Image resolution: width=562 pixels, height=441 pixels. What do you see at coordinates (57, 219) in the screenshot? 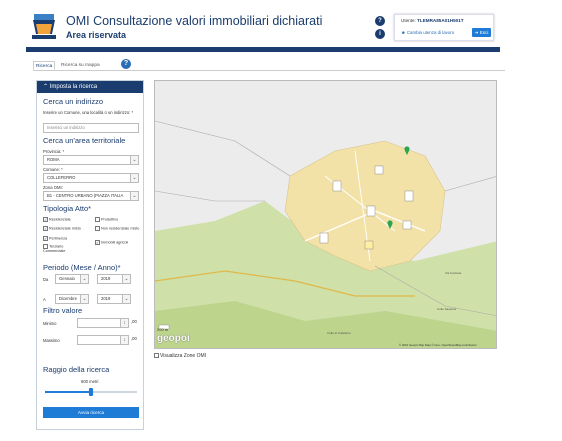
I see `check-residenziale: ✓ Residenziale` at bounding box center [57, 219].